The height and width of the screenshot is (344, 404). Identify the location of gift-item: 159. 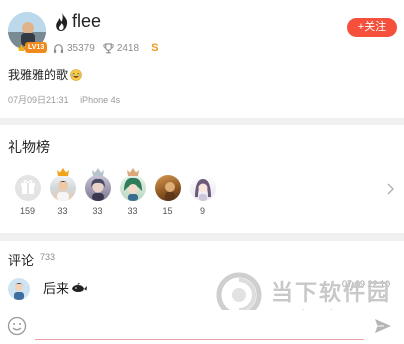
(27, 195).